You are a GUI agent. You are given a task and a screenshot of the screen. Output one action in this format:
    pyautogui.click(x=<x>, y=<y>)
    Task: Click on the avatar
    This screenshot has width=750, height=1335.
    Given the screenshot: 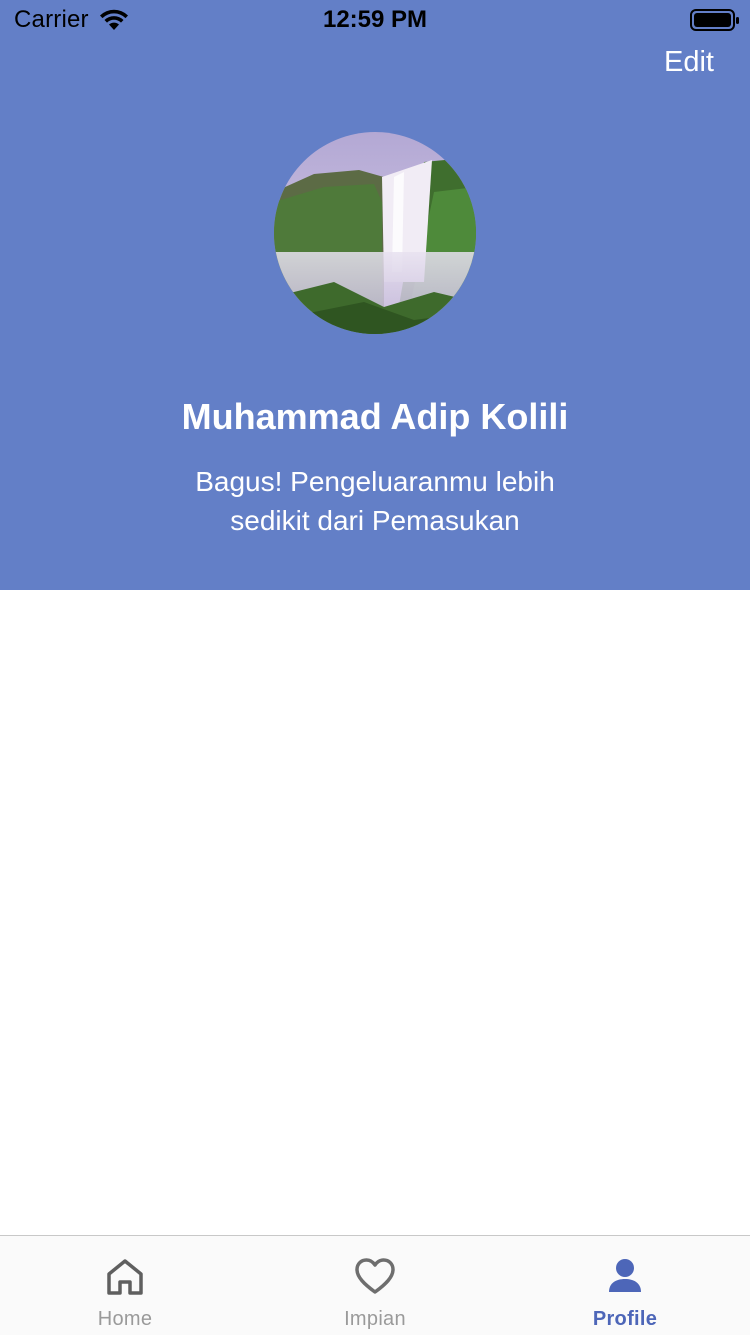 What is the action you would take?
    pyautogui.click(x=375, y=233)
    